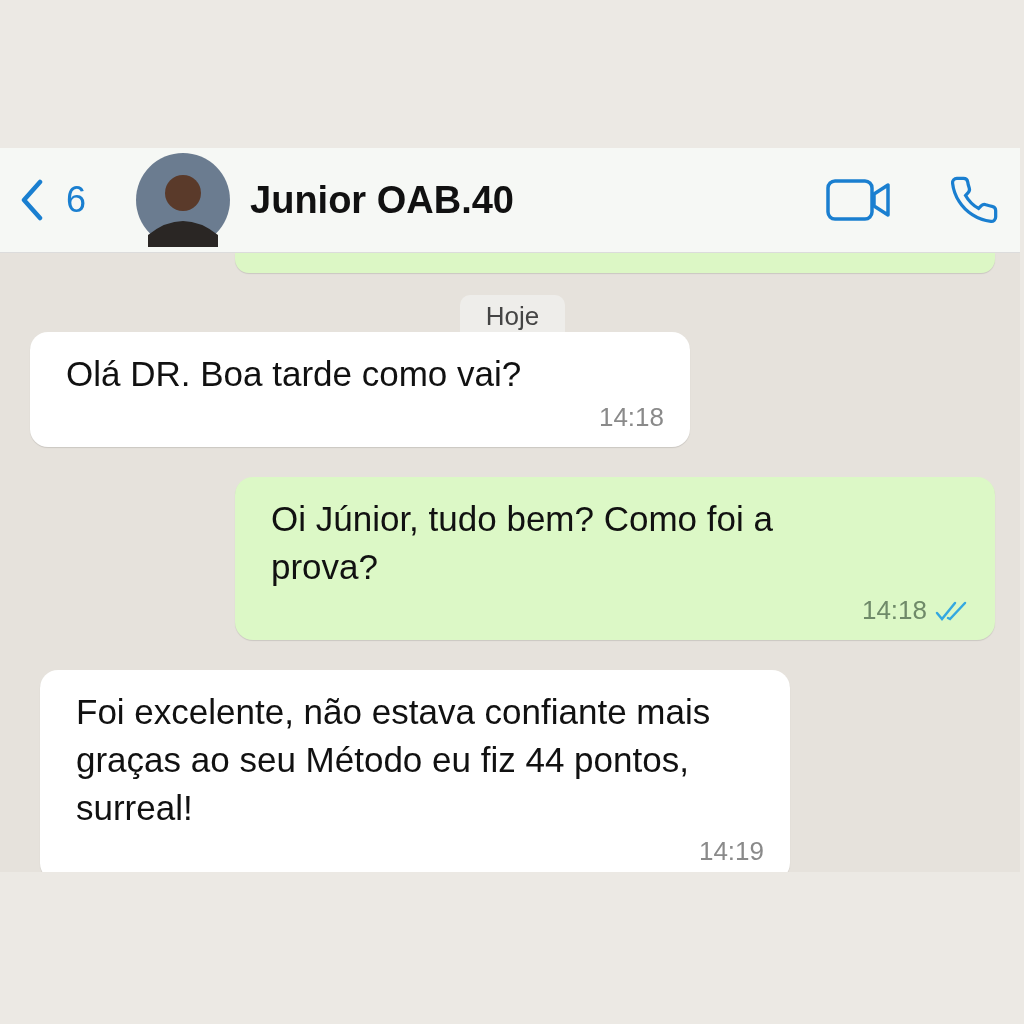 The image size is (1024, 1024). I want to click on avatar, so click(183, 200).